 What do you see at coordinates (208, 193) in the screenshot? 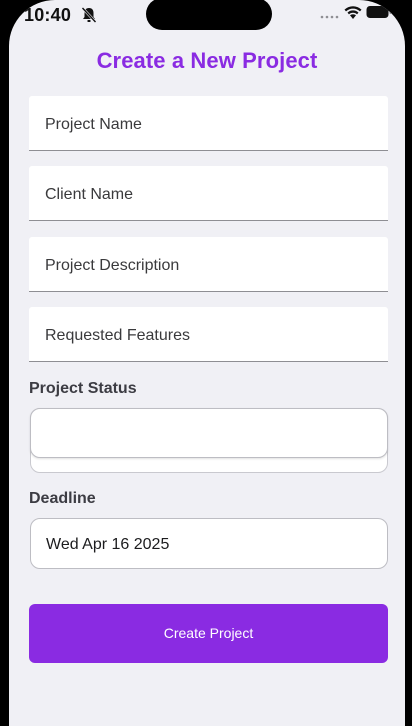
I see `client-name-input: Client Name` at bounding box center [208, 193].